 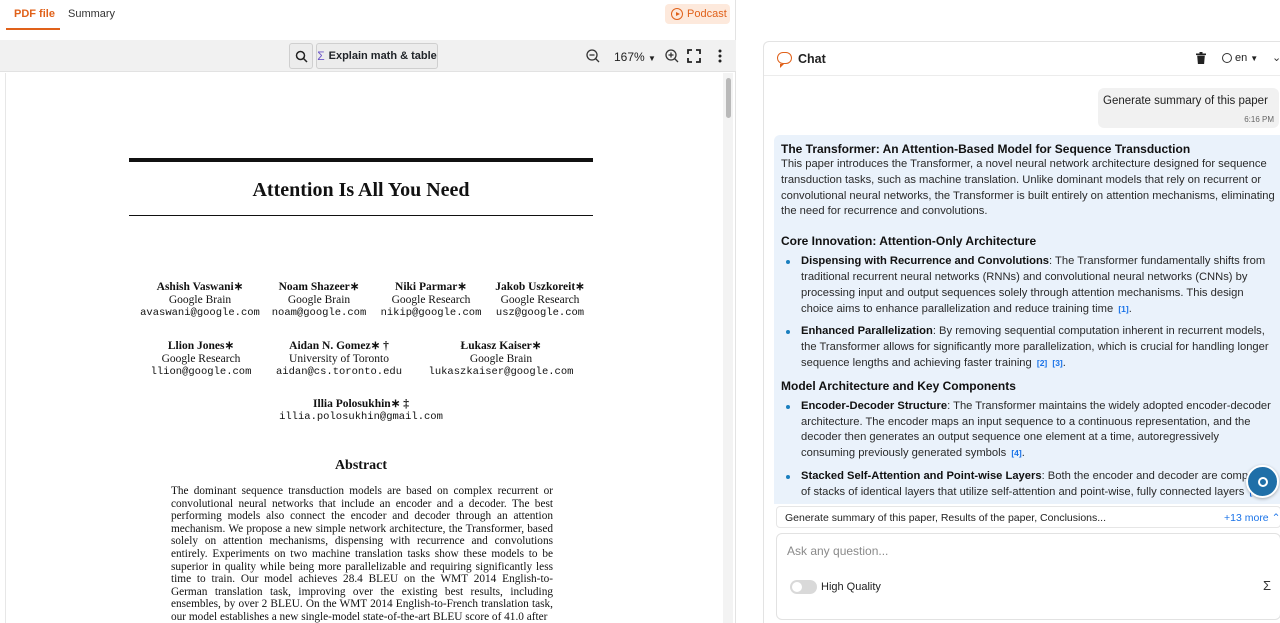 What do you see at coordinates (867, 331) in the screenshot?
I see `item-lead: Enhanced Parallelization` at bounding box center [867, 331].